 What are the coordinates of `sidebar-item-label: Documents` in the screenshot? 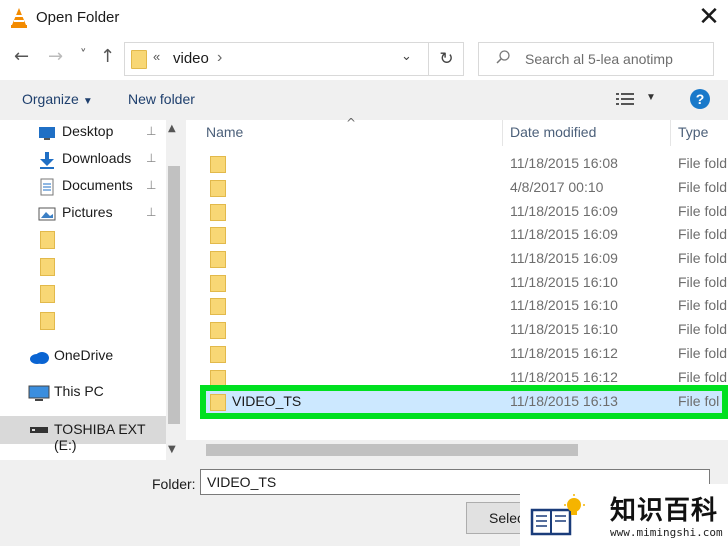 It's located at (97, 185).